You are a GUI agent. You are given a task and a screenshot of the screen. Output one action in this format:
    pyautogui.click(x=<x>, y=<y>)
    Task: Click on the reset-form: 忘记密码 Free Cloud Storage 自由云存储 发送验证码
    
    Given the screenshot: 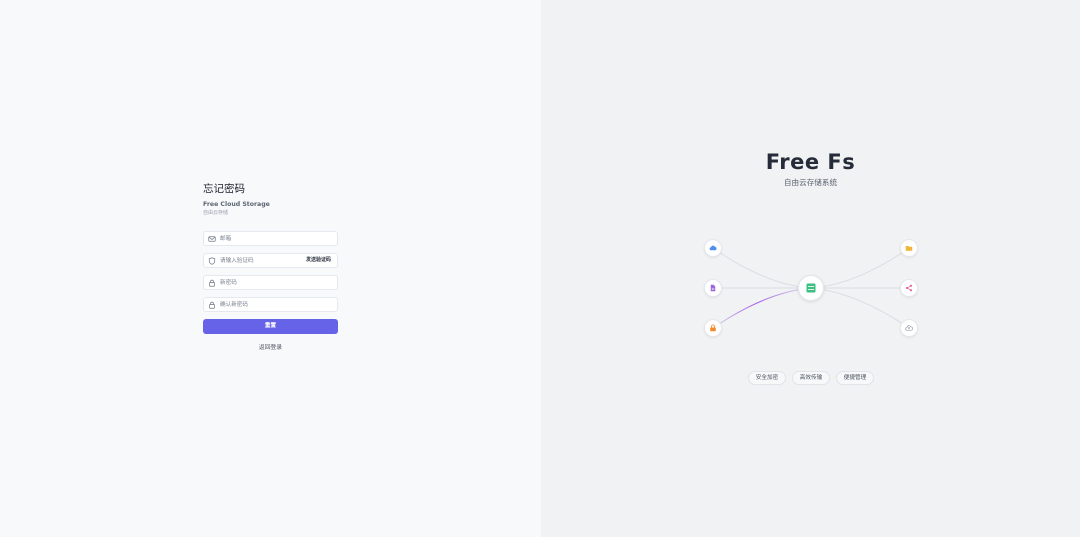 What is the action you would take?
    pyautogui.click(x=270, y=267)
    